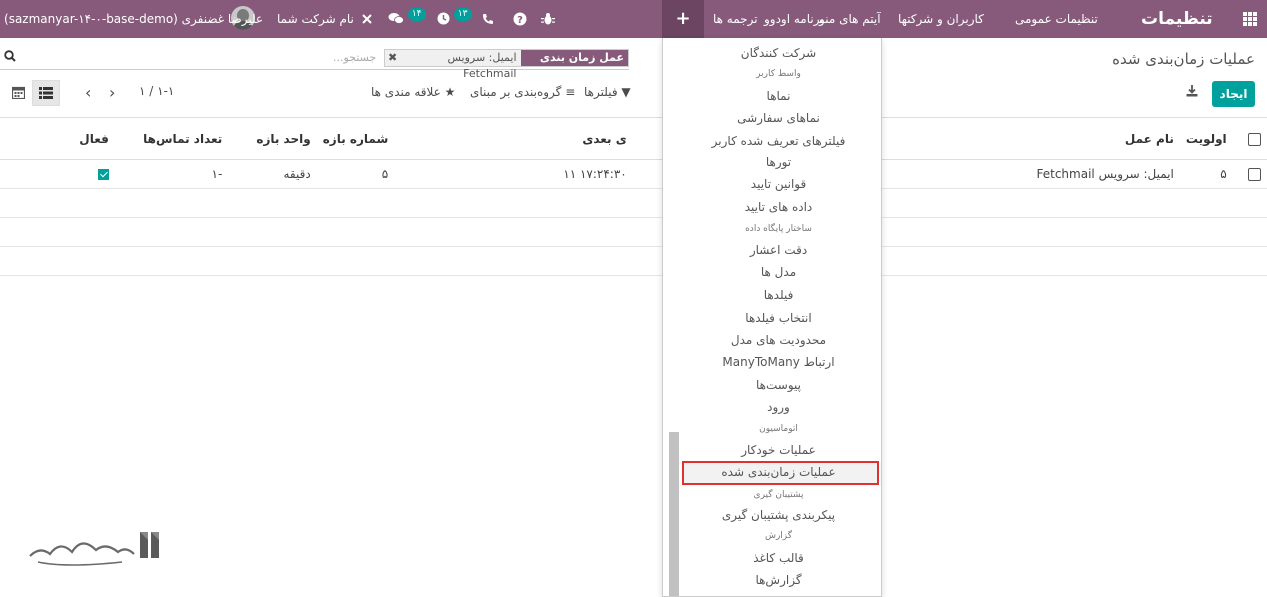  What do you see at coordinates (941, 19) in the screenshot?
I see `menu-users-companies: کاربران و شرکتها` at bounding box center [941, 19].